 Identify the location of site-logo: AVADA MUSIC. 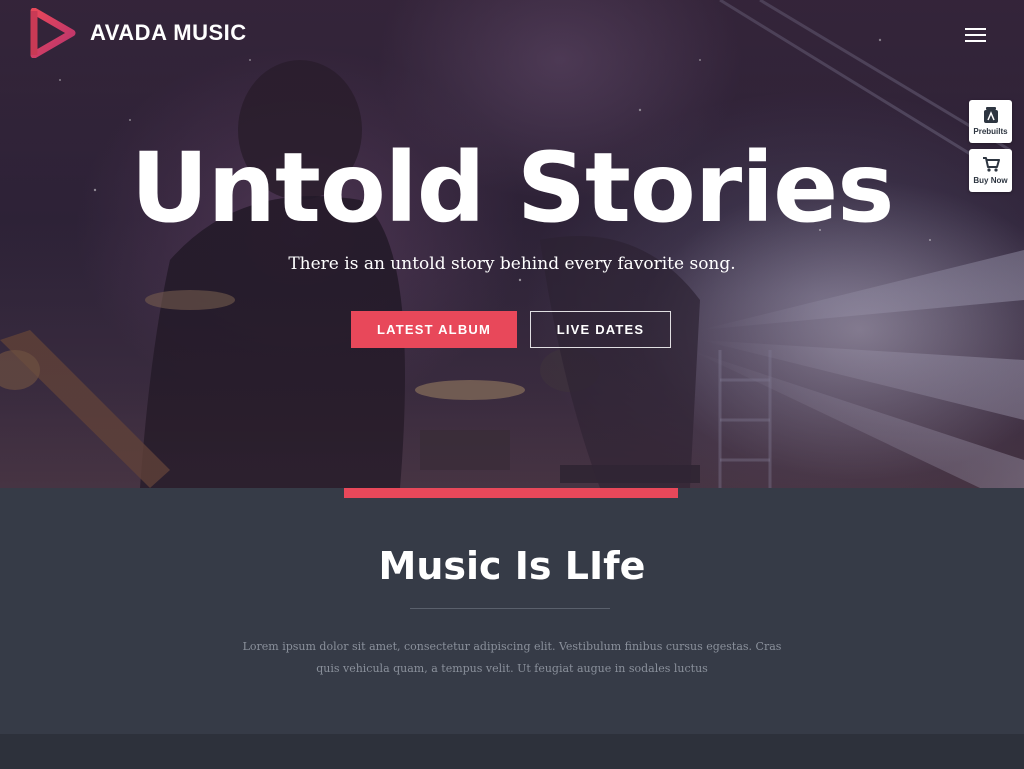
(138, 33).